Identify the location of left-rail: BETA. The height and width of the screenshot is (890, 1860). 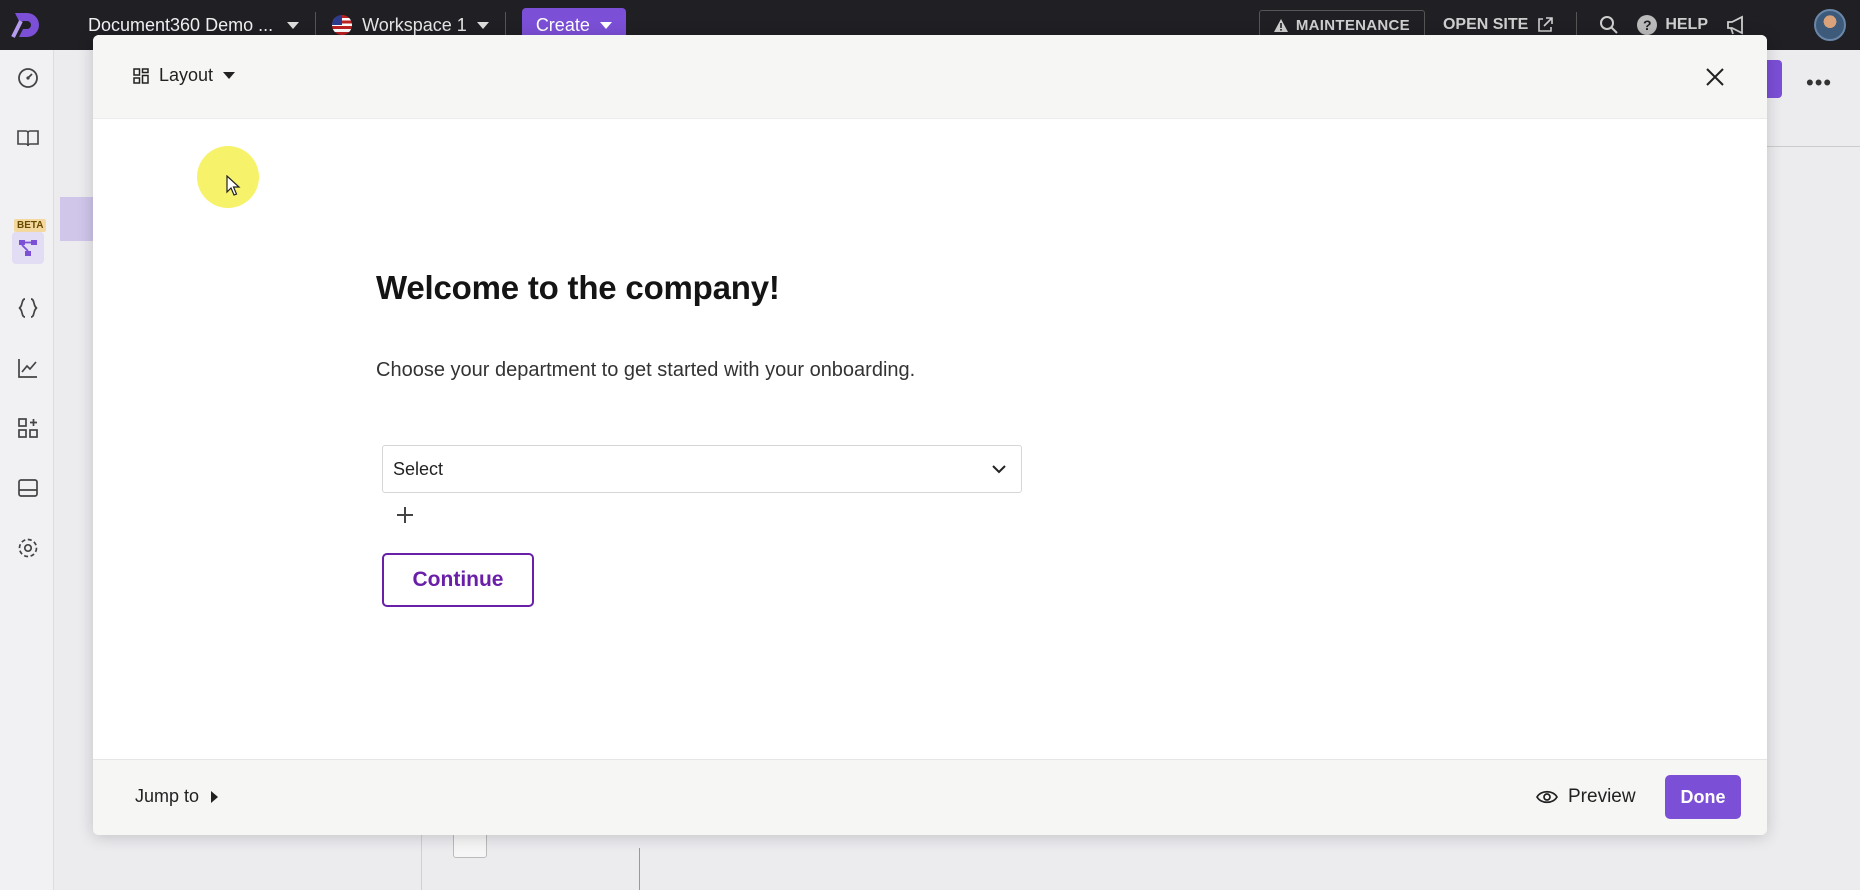
(27, 470).